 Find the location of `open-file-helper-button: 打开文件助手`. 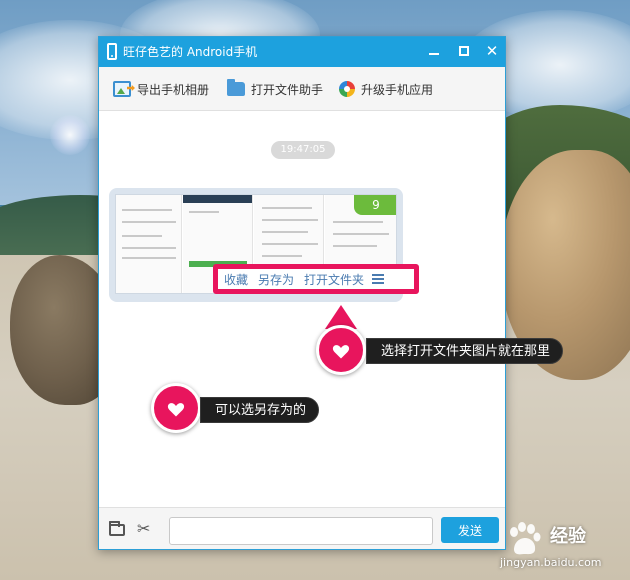

open-file-helper-button: 打开文件助手 is located at coordinates (275, 89).